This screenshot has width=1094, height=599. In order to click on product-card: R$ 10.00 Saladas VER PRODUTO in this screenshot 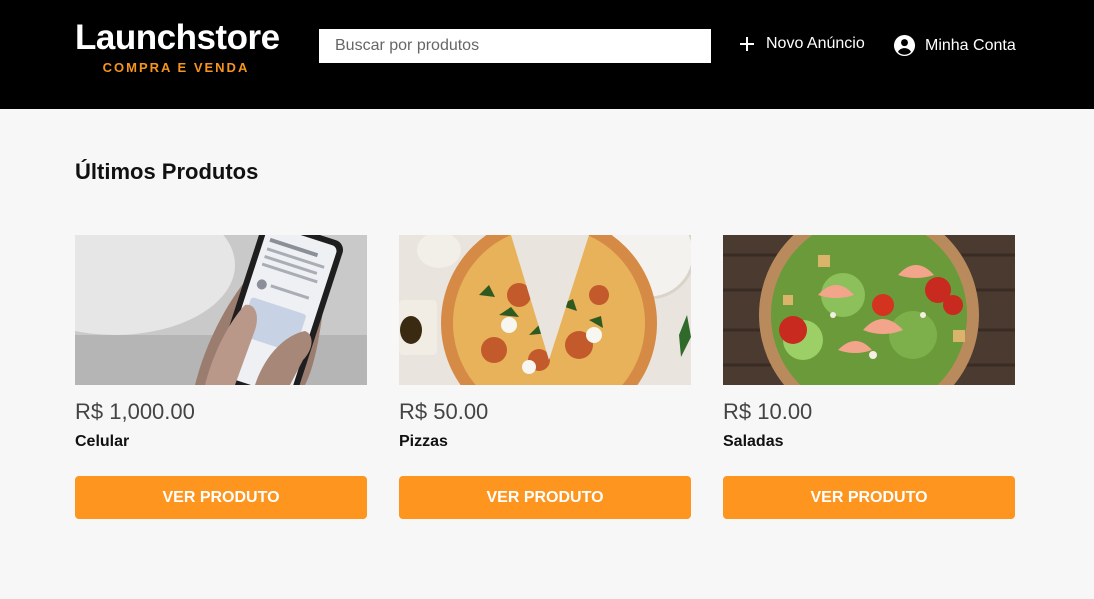, I will do `click(869, 377)`.